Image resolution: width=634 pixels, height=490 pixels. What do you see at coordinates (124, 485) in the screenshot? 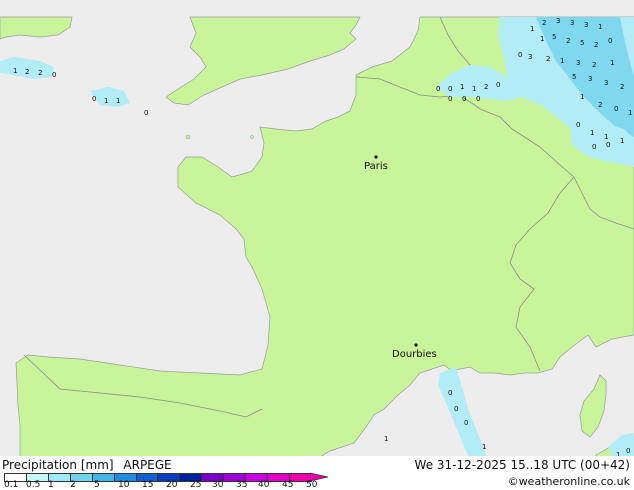
I see `scale-label: 10` at bounding box center [124, 485].